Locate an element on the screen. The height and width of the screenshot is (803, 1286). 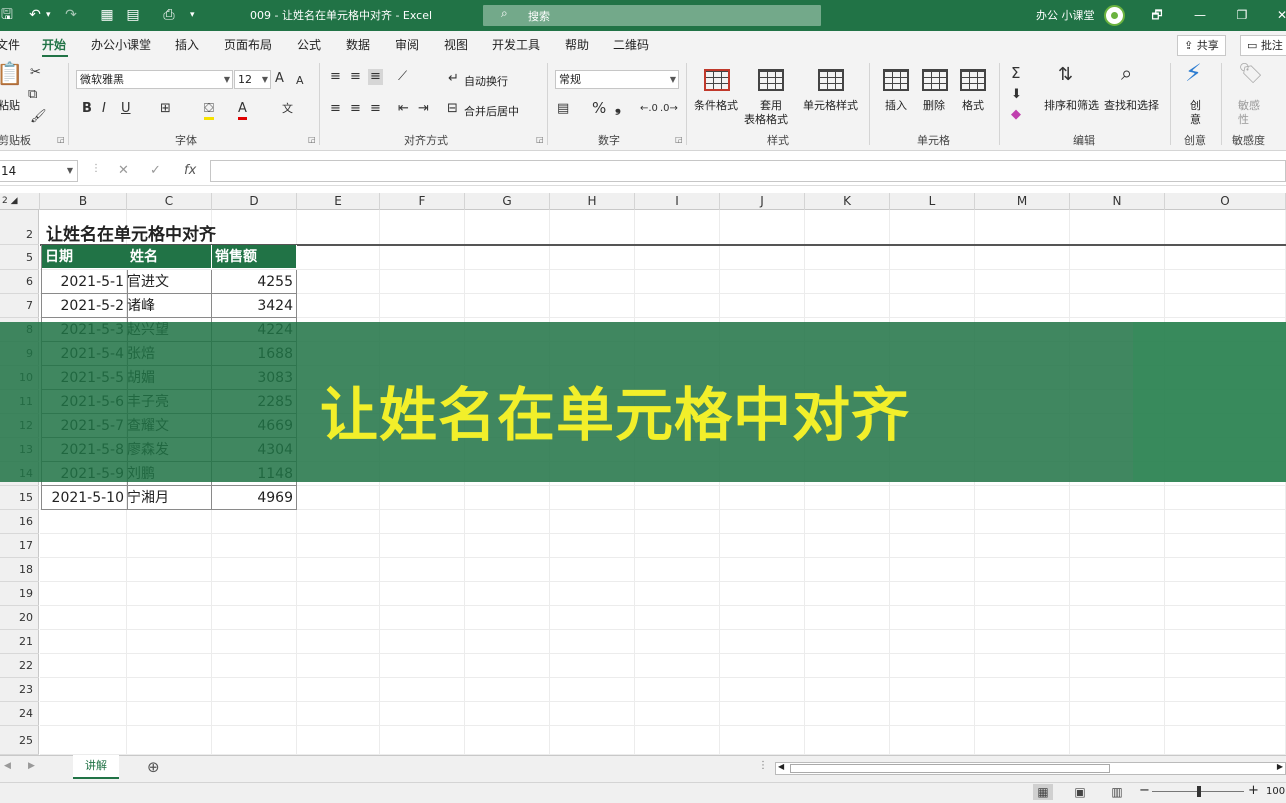
column-header-j: J is located at coordinates (762, 201).